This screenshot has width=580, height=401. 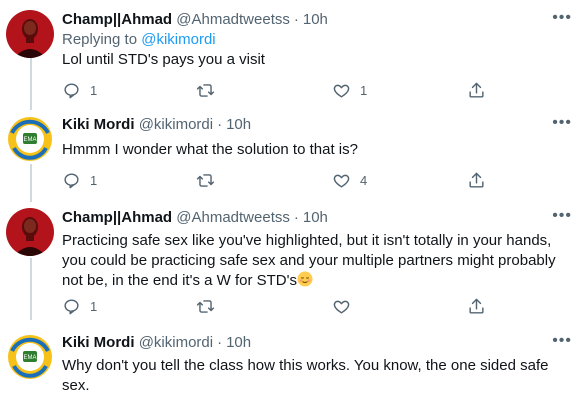 What do you see at coordinates (364, 90) in the screenshot?
I see `like-count: 1` at bounding box center [364, 90].